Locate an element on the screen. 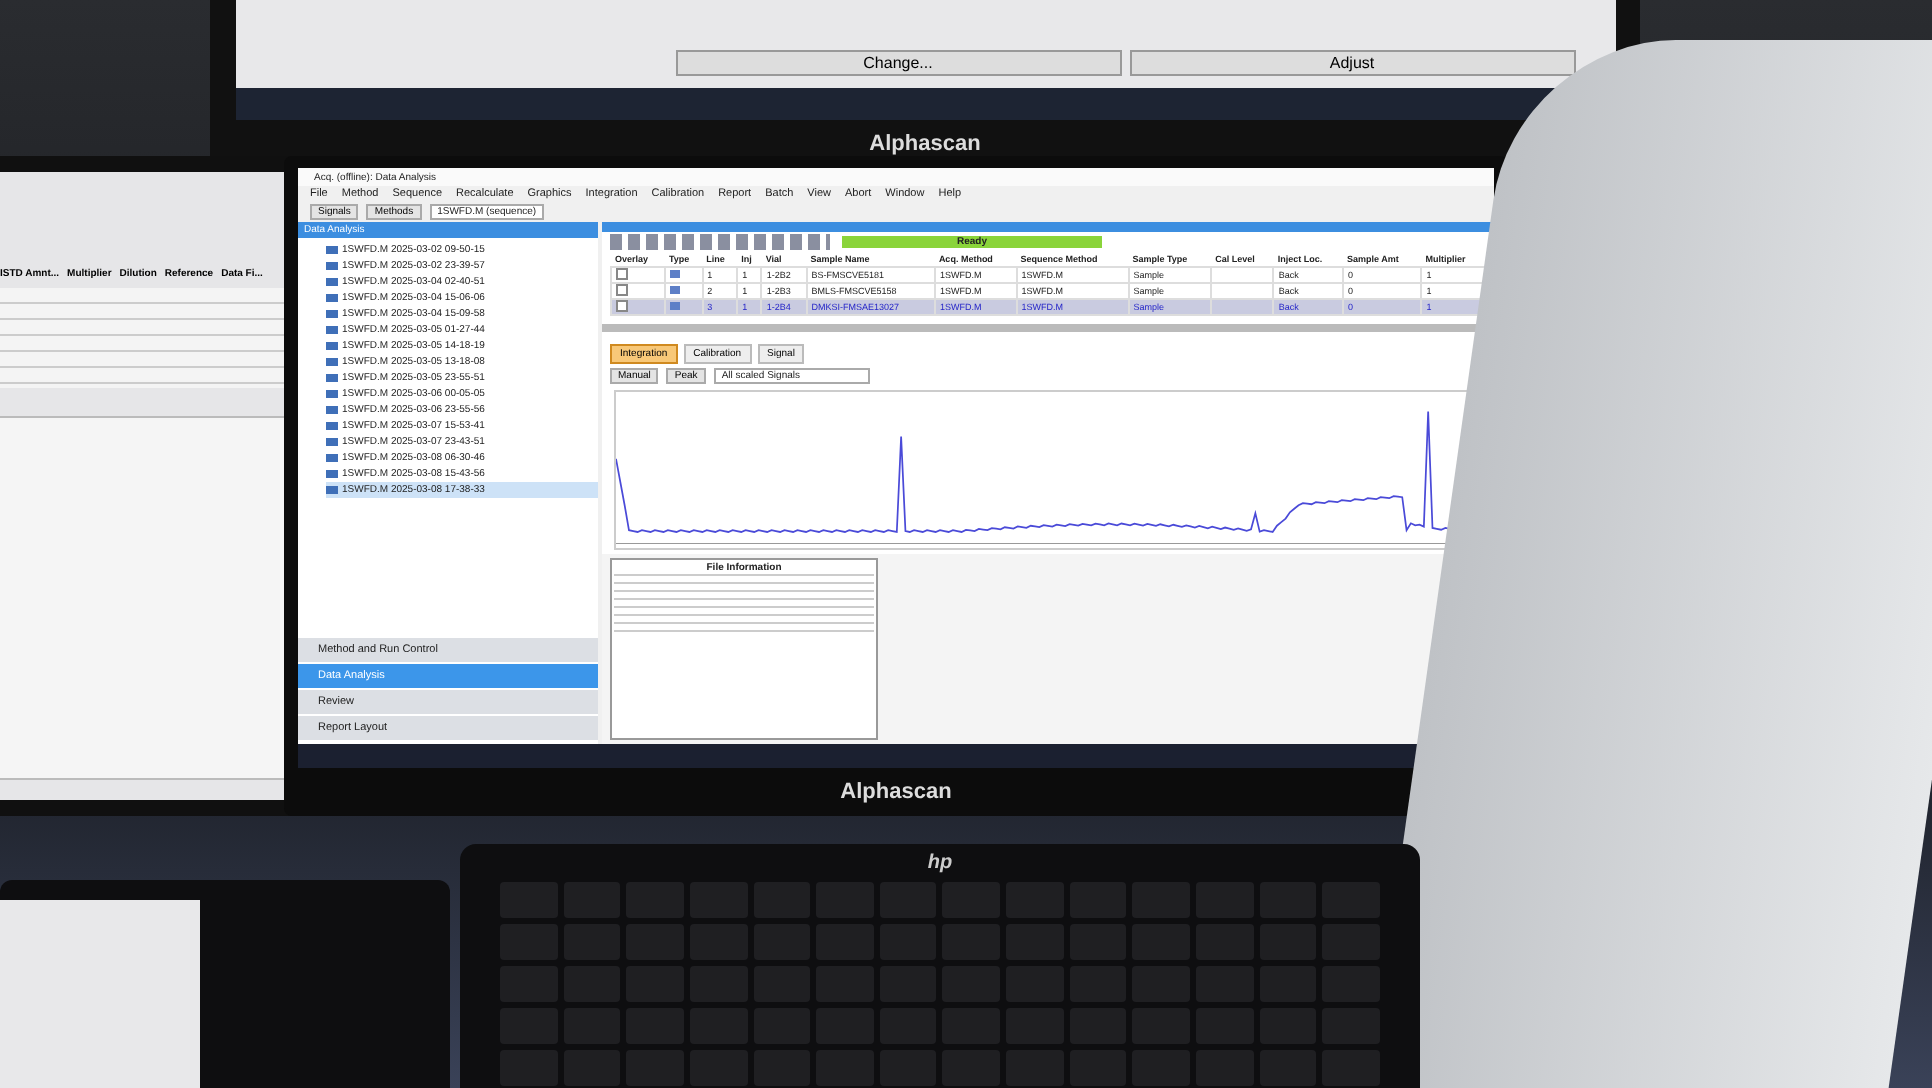 Image resolution: width=1932 pixels, height=1088 pixels. keyboard-brand-logo: hp is located at coordinates (940, 863).